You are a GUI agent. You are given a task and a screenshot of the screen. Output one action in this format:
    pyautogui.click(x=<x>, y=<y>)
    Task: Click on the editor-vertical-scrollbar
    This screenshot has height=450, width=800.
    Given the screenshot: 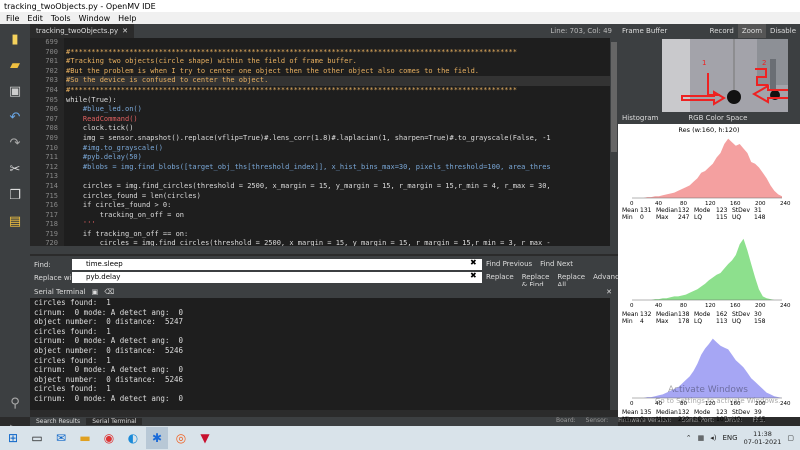 What is the action you would take?
    pyautogui.click(x=614, y=142)
    